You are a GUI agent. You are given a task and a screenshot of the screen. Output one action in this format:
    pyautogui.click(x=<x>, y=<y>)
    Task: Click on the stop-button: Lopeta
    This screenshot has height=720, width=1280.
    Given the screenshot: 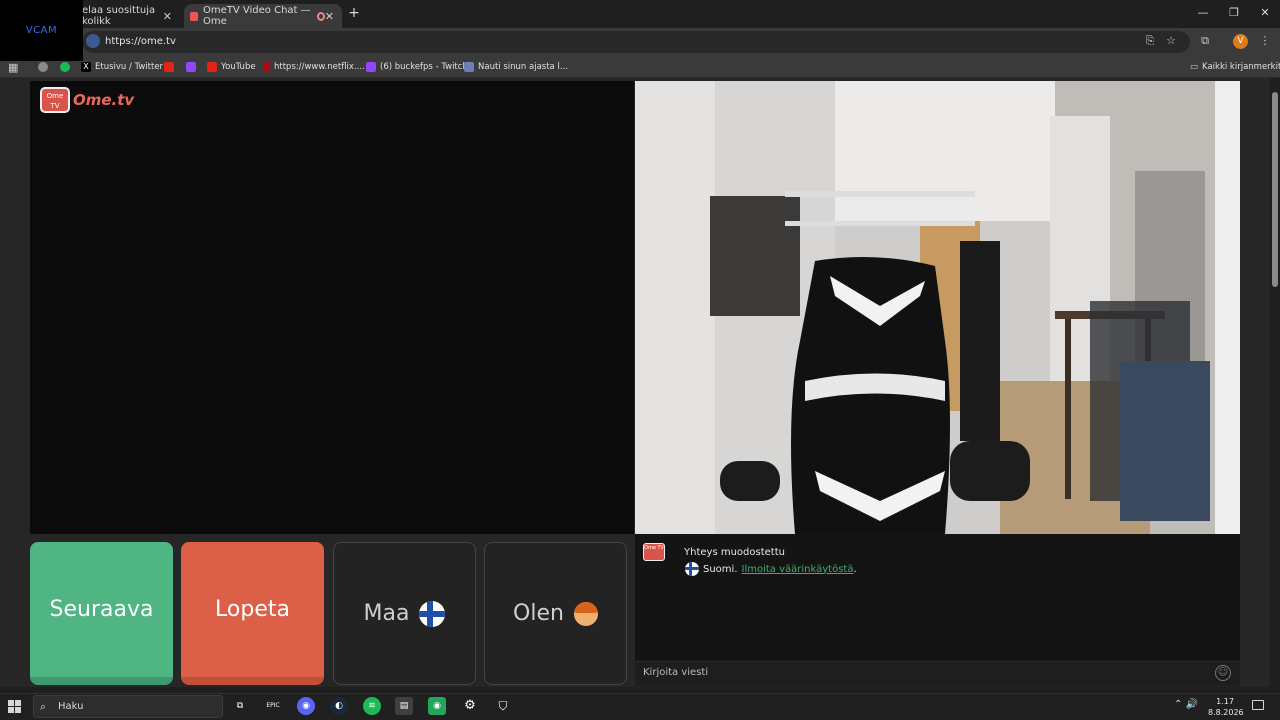 What is the action you would take?
    pyautogui.click(x=252, y=613)
    